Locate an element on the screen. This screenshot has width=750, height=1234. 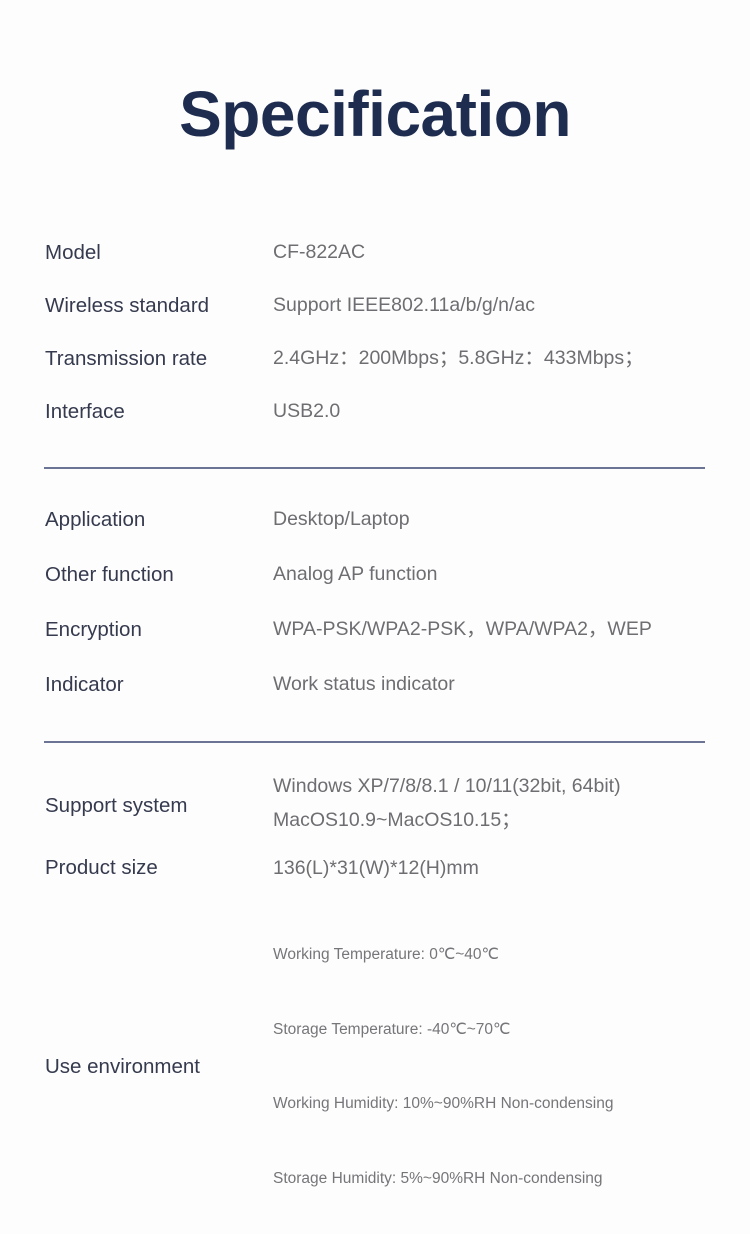
table-row: Other function Analog AP function is located at coordinates (375, 574).